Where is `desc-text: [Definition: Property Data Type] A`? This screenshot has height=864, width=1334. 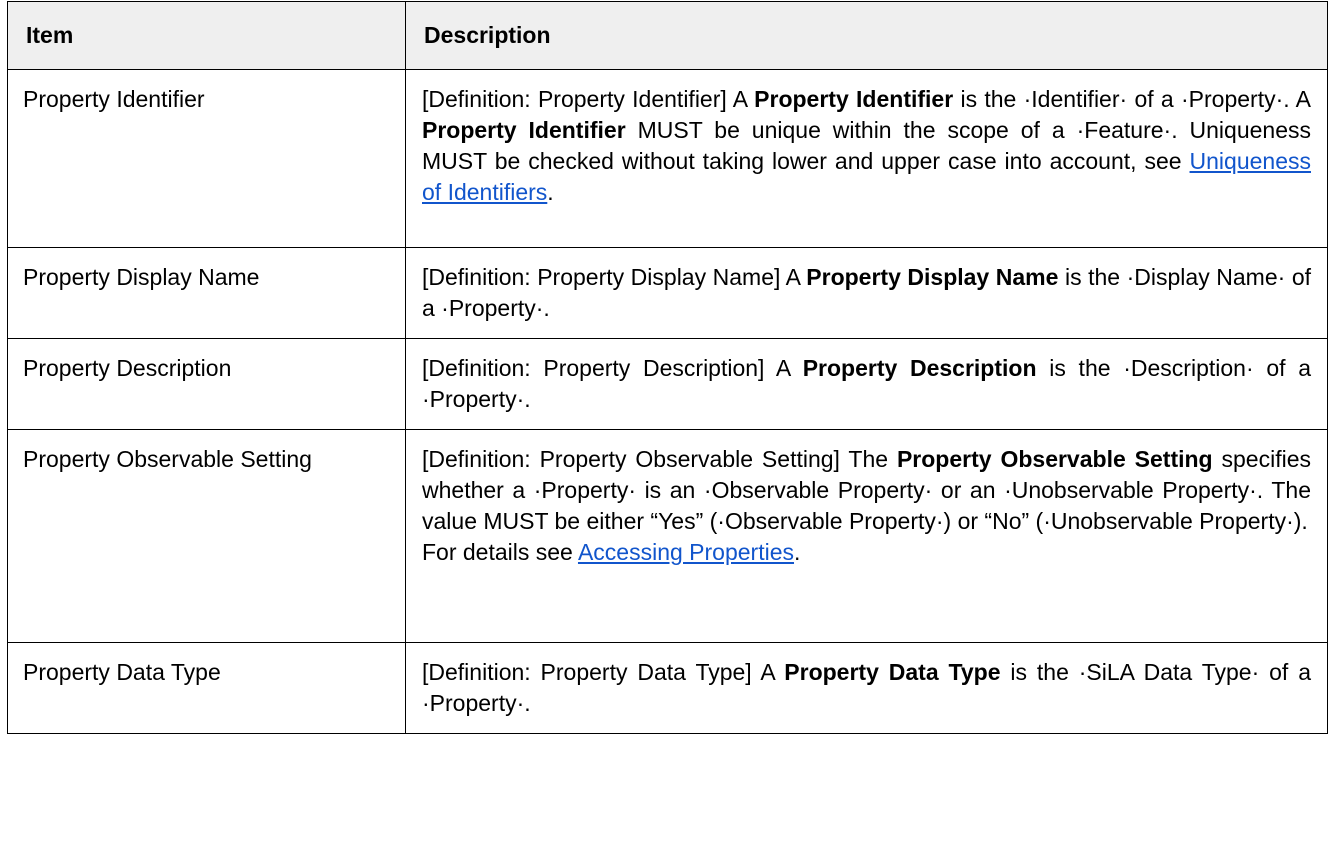
desc-text: [Definition: Property Data Type] A is located at coordinates (603, 672).